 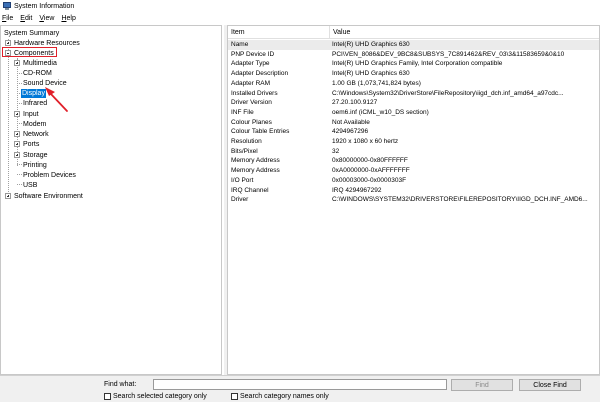 What do you see at coordinates (29, 52) in the screenshot?
I see `highlight-box` at bounding box center [29, 52].